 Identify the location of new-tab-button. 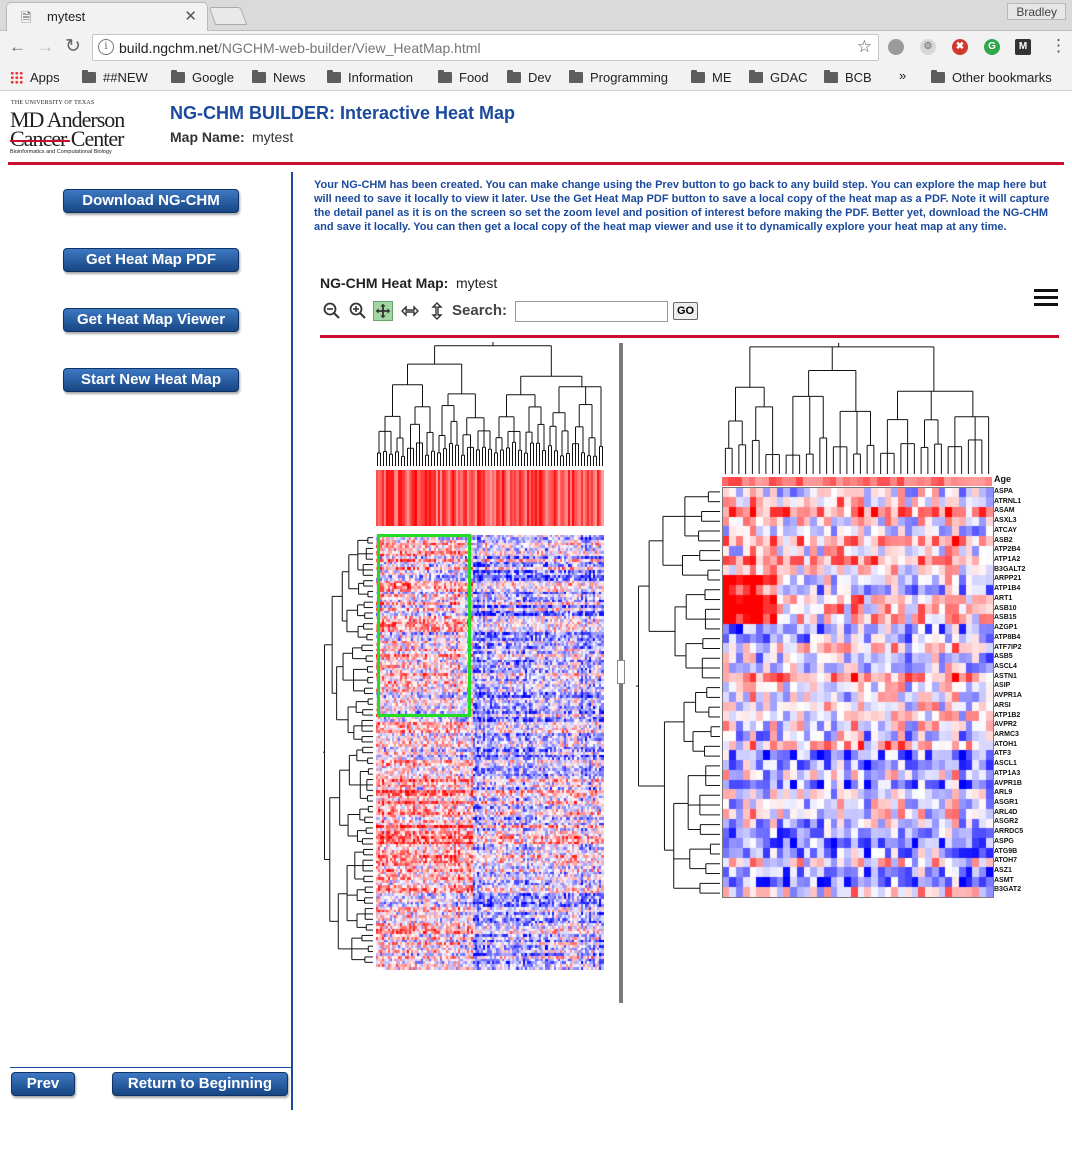
(228, 16).